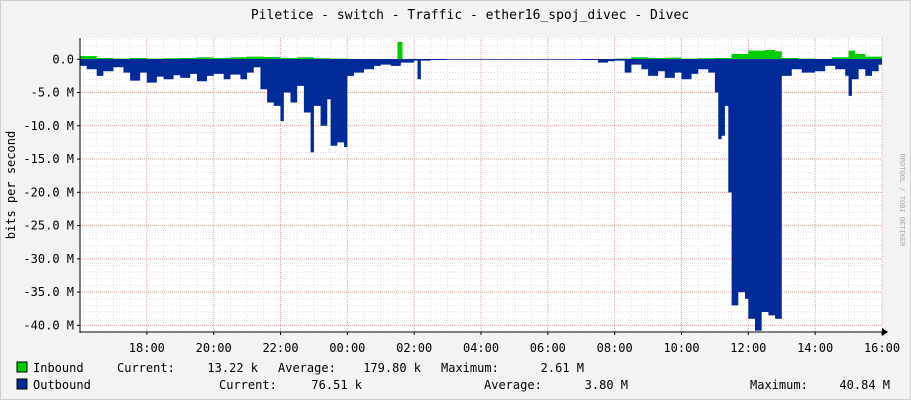  What do you see at coordinates (548, 348) in the screenshot?
I see `x-tick-label: 06:00` at bounding box center [548, 348].